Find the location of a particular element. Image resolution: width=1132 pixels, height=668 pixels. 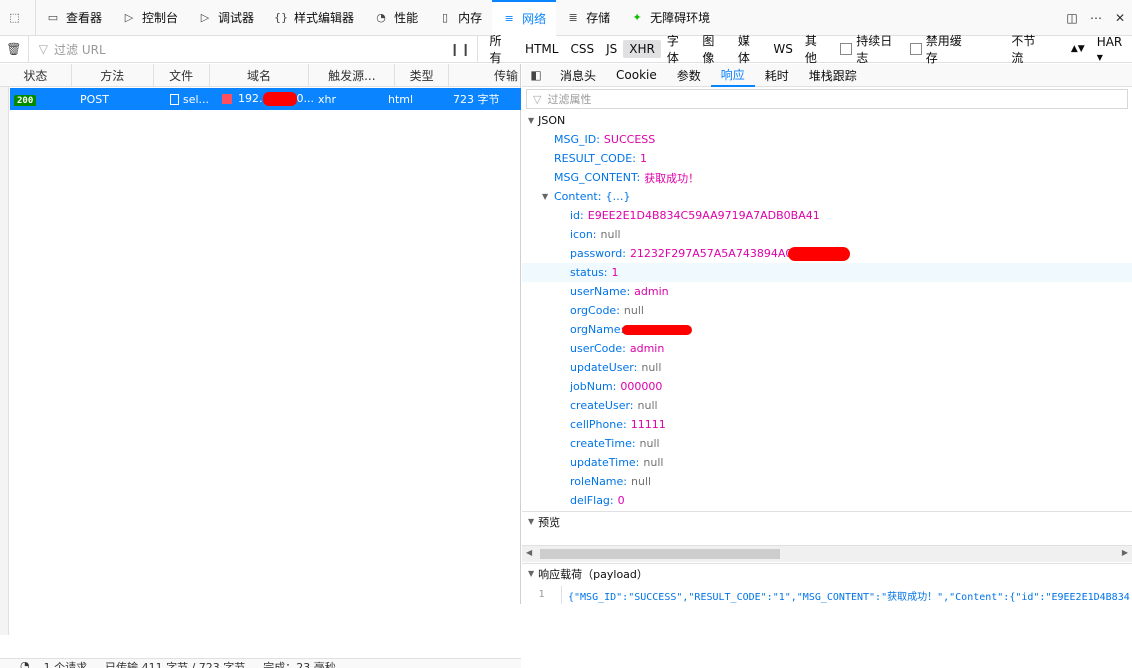

json-property-row: cellPhone: 11111 is located at coordinates (827, 424).